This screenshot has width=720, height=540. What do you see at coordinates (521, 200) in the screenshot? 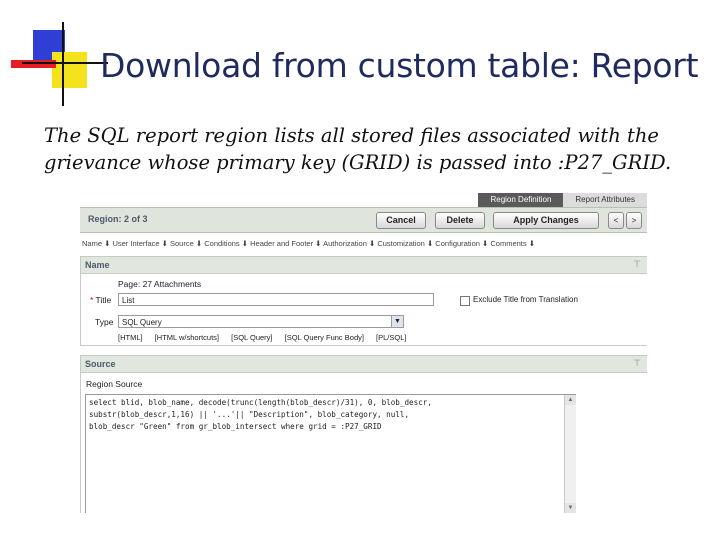
I see `tab-region-definition: Region Definition` at bounding box center [521, 200].